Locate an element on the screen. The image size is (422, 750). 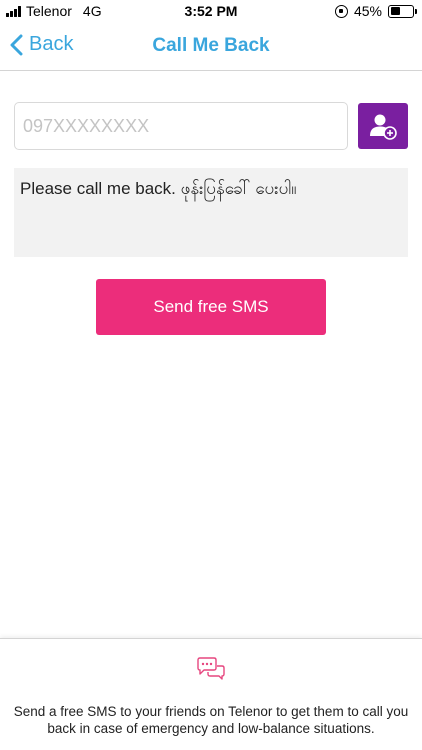
phone-number-input is located at coordinates (181, 126).